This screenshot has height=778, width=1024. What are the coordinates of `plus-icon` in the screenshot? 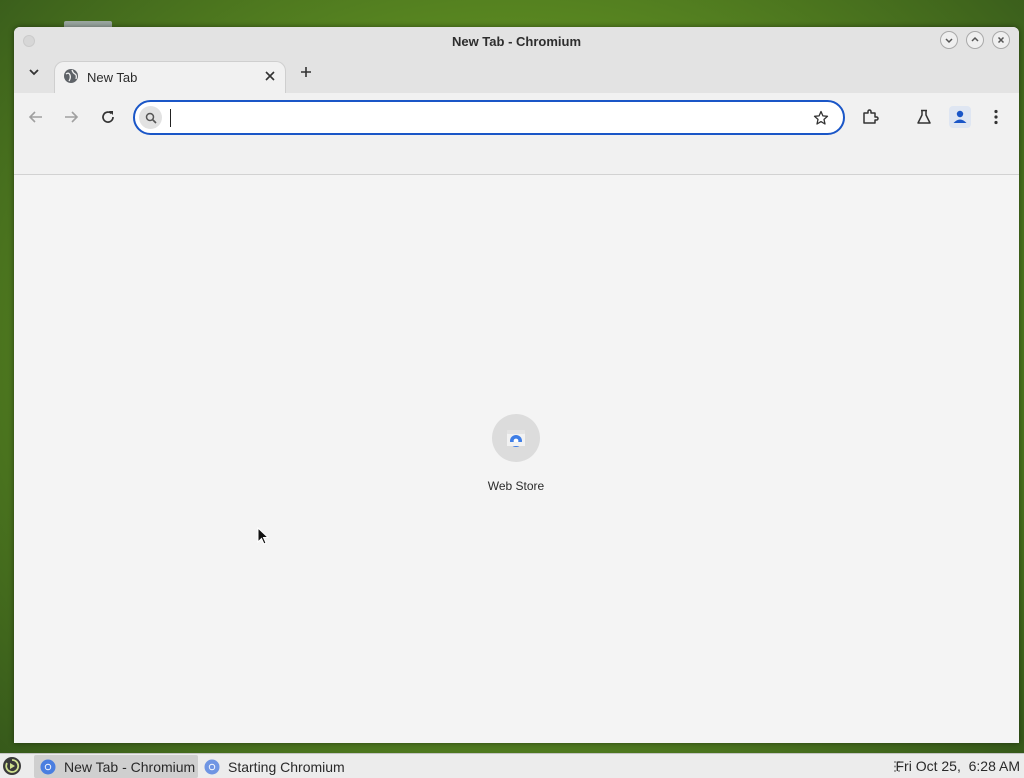 It's located at (306, 72).